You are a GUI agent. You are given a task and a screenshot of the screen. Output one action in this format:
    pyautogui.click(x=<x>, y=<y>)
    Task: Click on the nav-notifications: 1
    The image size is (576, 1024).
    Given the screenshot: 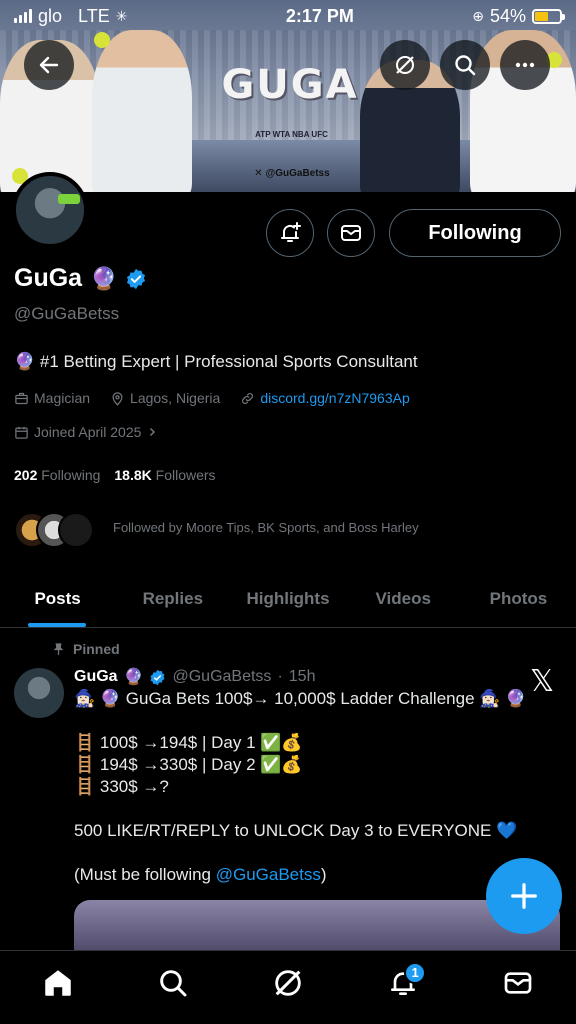 What is the action you would take?
    pyautogui.click(x=403, y=983)
    